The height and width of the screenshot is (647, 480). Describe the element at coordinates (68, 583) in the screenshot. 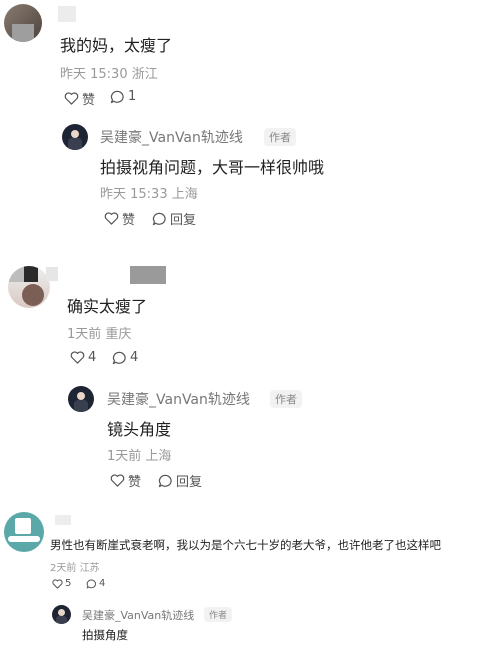

I see `like-count: 5` at that location.